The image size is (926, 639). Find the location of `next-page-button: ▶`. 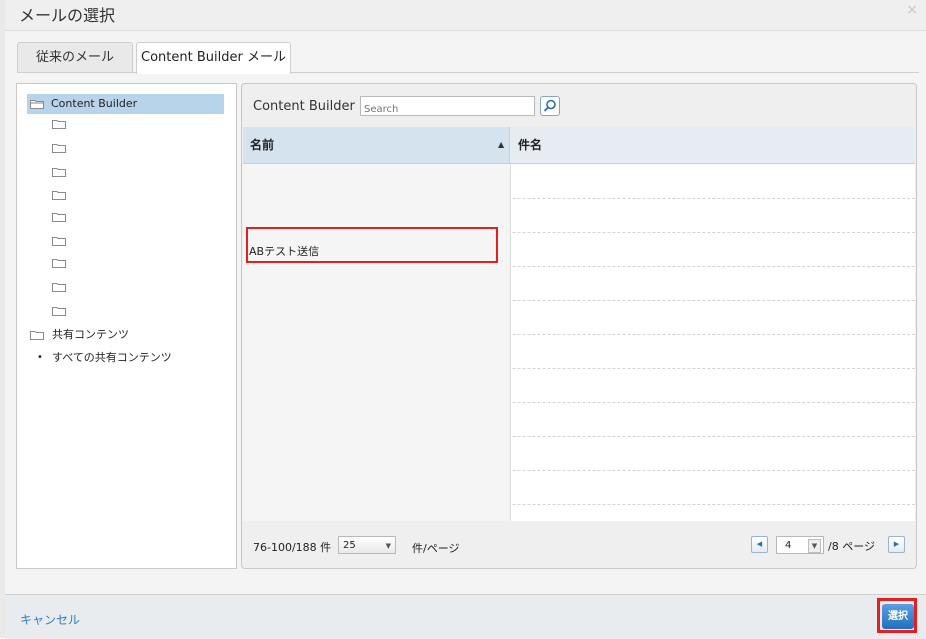

next-page-button: ▶ is located at coordinates (896, 544).